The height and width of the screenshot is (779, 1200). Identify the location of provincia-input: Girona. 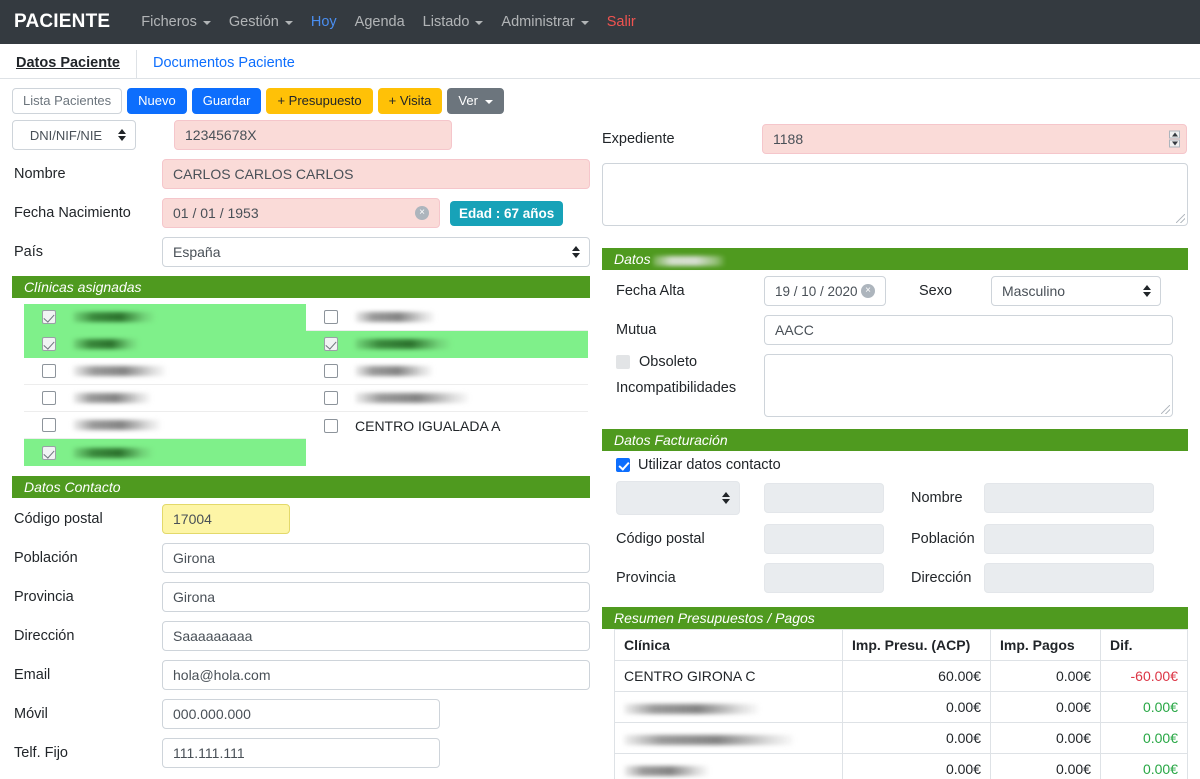
(376, 597).